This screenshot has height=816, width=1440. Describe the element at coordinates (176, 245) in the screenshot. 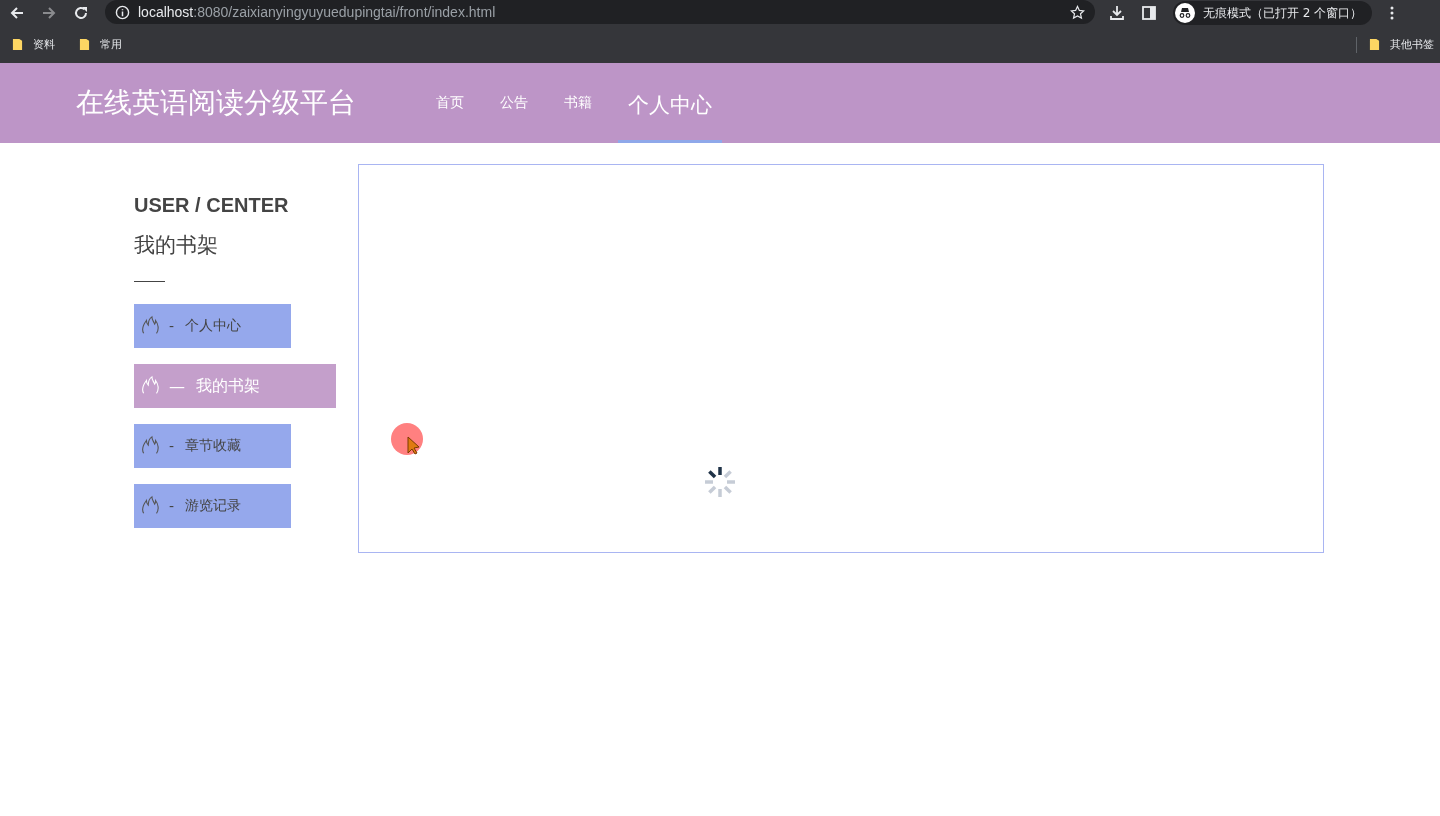

I see `sidebar-subtitle: 我的书架` at that location.